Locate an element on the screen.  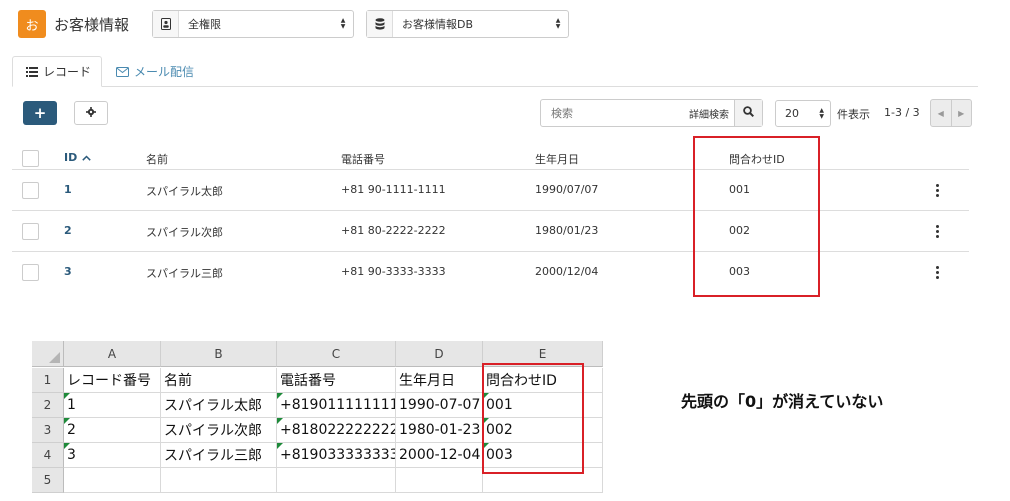
select-all-corner is located at coordinates (48, 354).